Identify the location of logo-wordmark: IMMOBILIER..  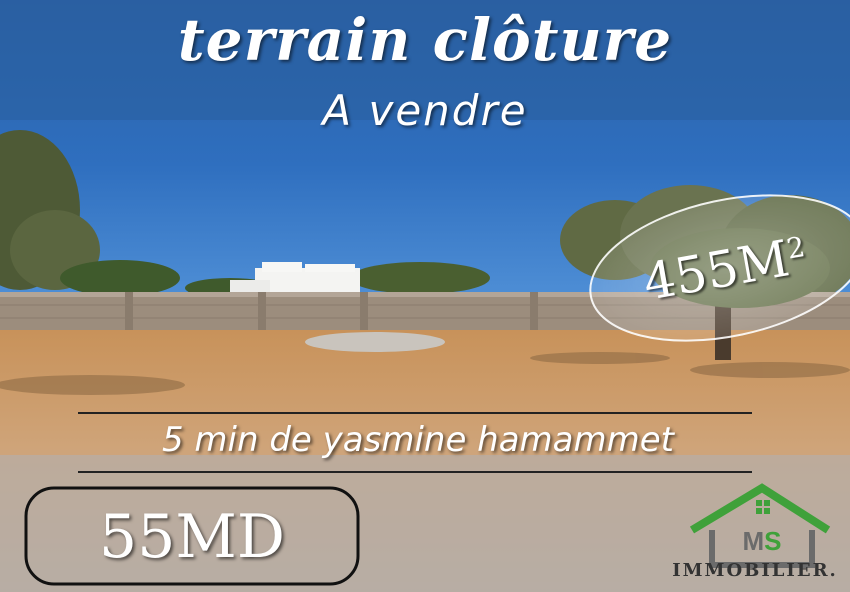
(755, 570).